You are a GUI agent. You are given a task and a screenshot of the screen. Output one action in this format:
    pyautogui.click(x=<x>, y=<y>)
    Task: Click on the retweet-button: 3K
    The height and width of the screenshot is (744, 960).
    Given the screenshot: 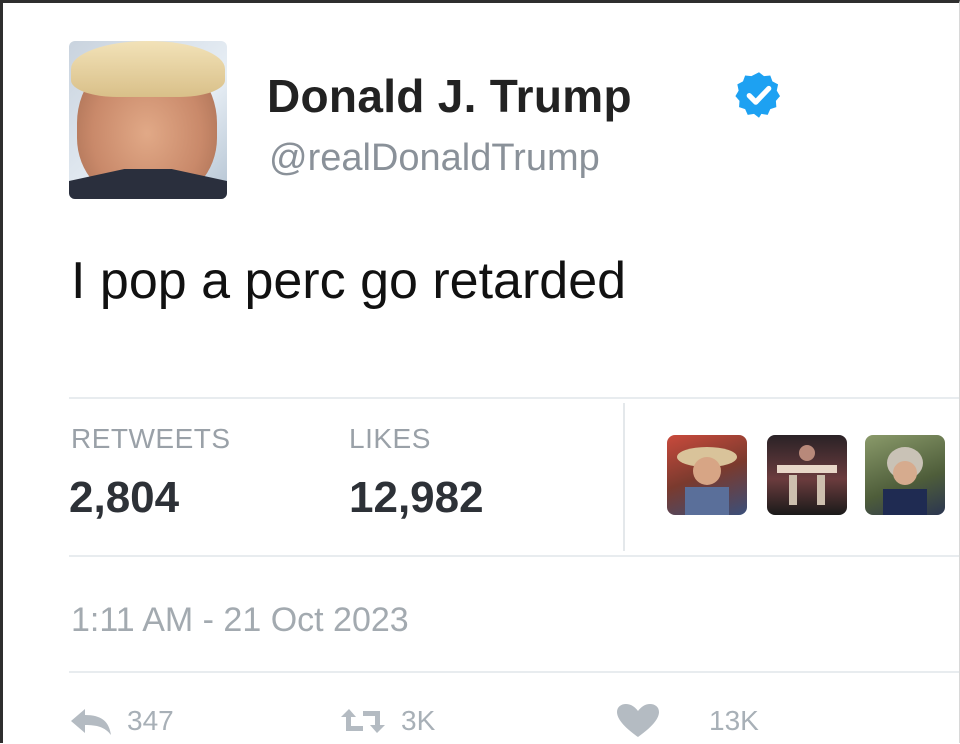 What is the action you would take?
    pyautogui.click(x=387, y=721)
    